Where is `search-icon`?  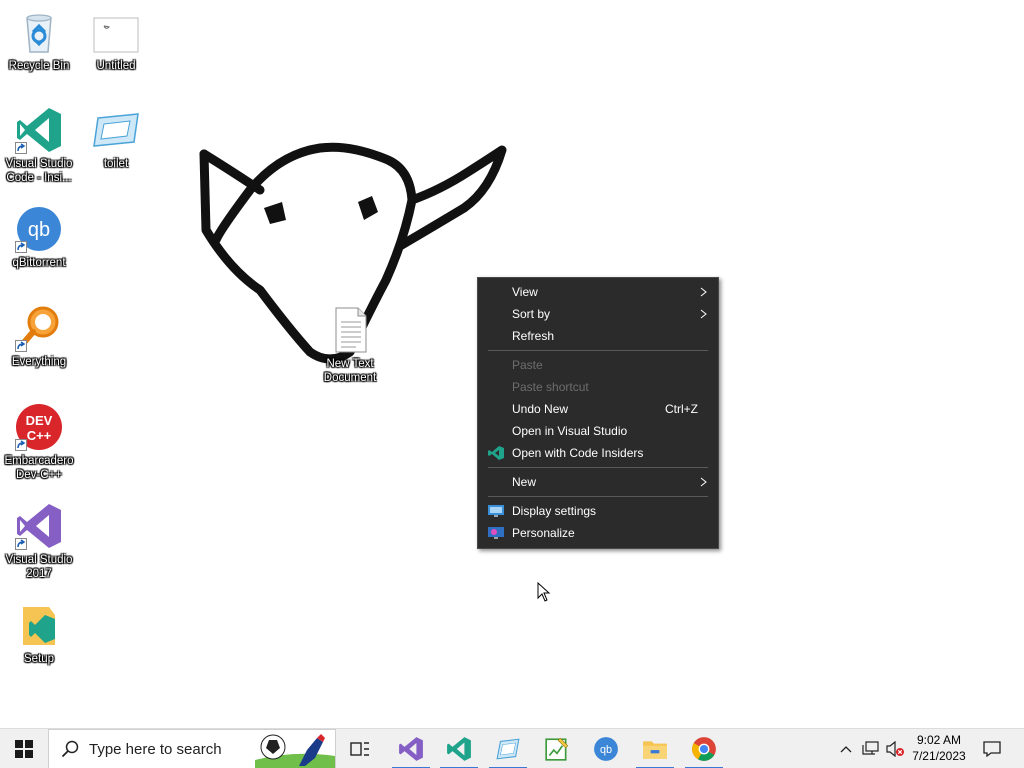 search-icon is located at coordinates (70, 749).